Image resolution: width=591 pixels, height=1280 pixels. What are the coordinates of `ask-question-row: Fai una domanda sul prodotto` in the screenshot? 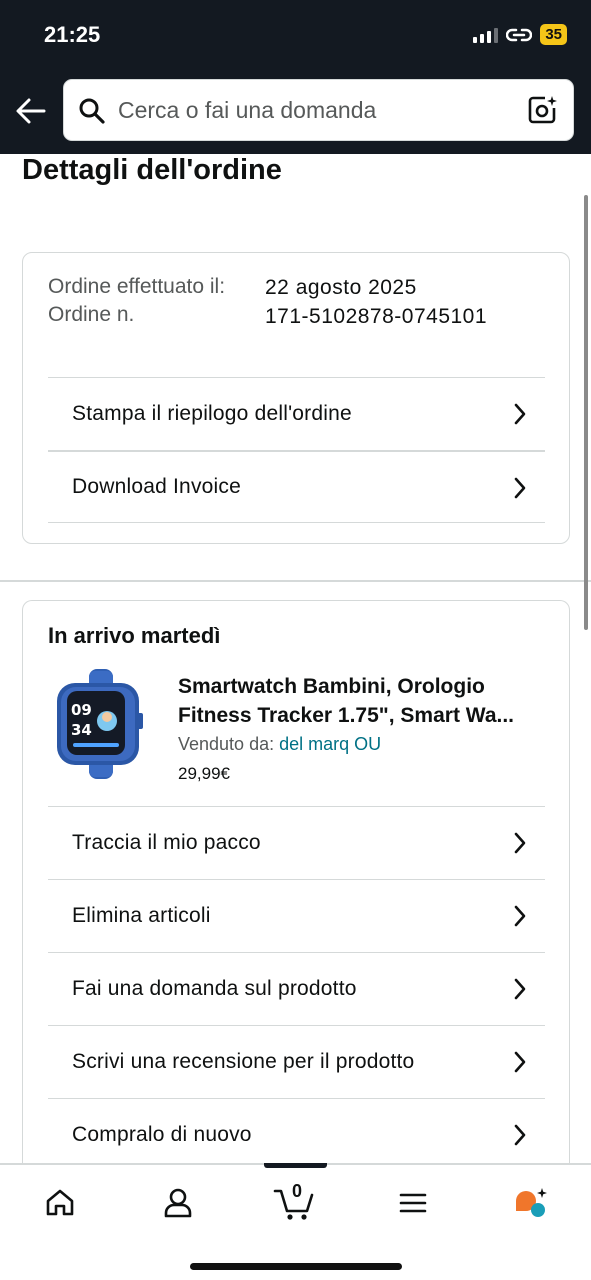 It's located at (296, 988).